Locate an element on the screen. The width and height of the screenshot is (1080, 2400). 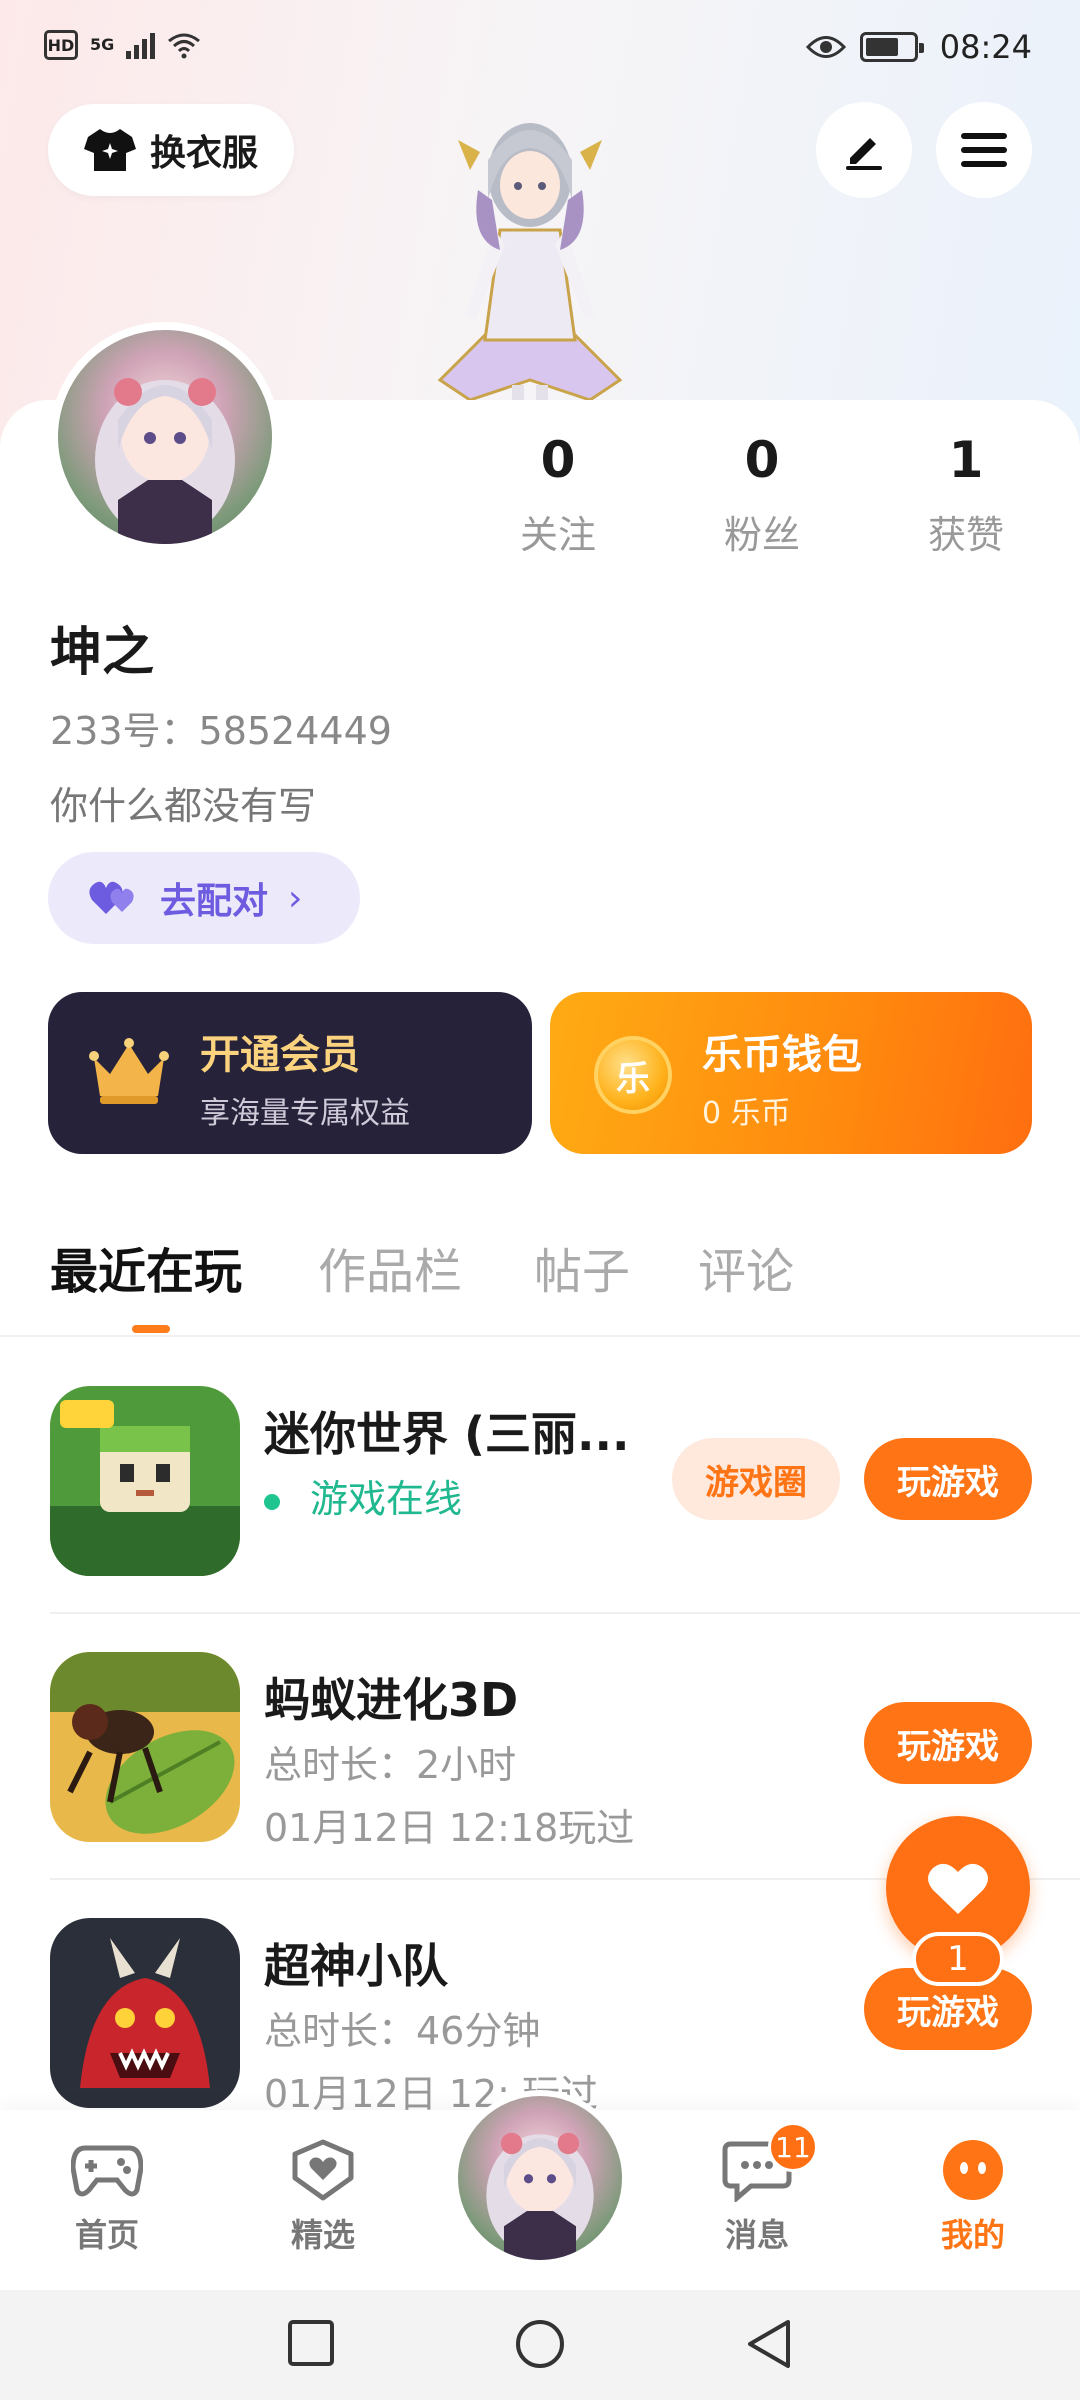
menu-button is located at coordinates (984, 150).